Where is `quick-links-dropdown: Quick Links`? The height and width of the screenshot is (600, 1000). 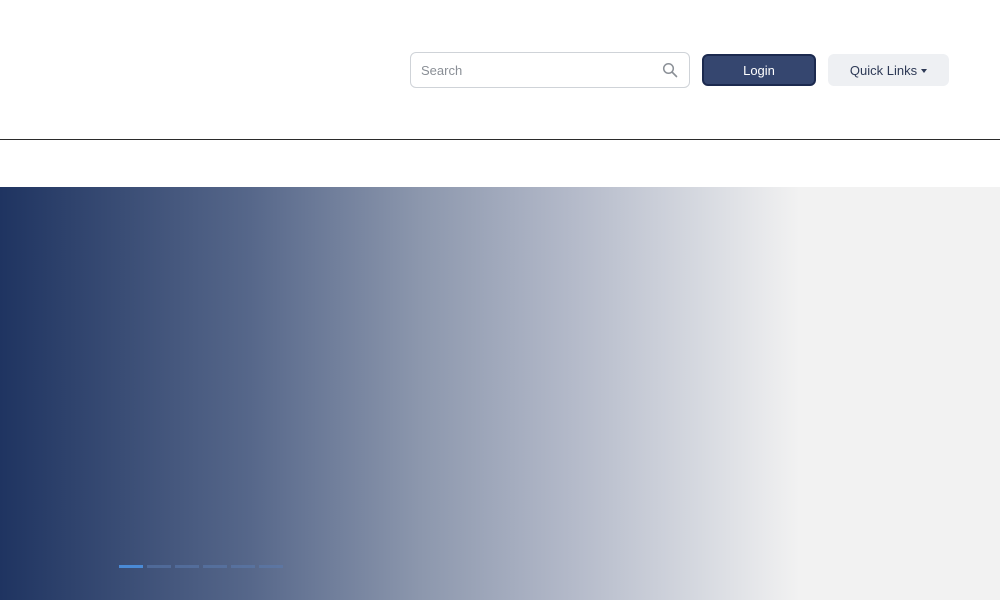
quick-links-dropdown: Quick Links is located at coordinates (888, 70).